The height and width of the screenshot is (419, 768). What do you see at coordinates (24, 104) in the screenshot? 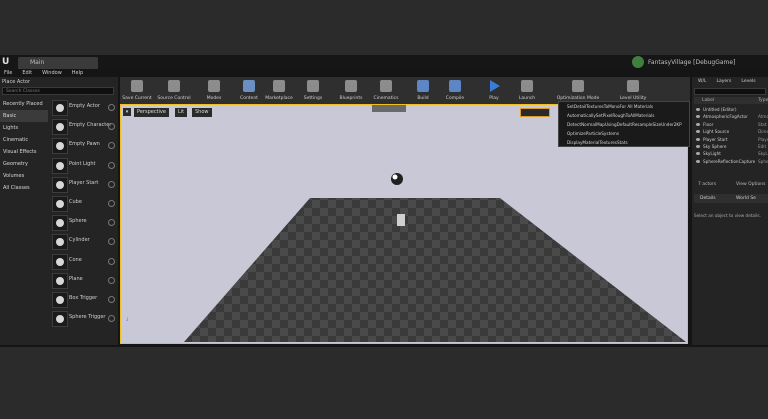
I see `category-recently-placed: Recently Placed` at bounding box center [24, 104].